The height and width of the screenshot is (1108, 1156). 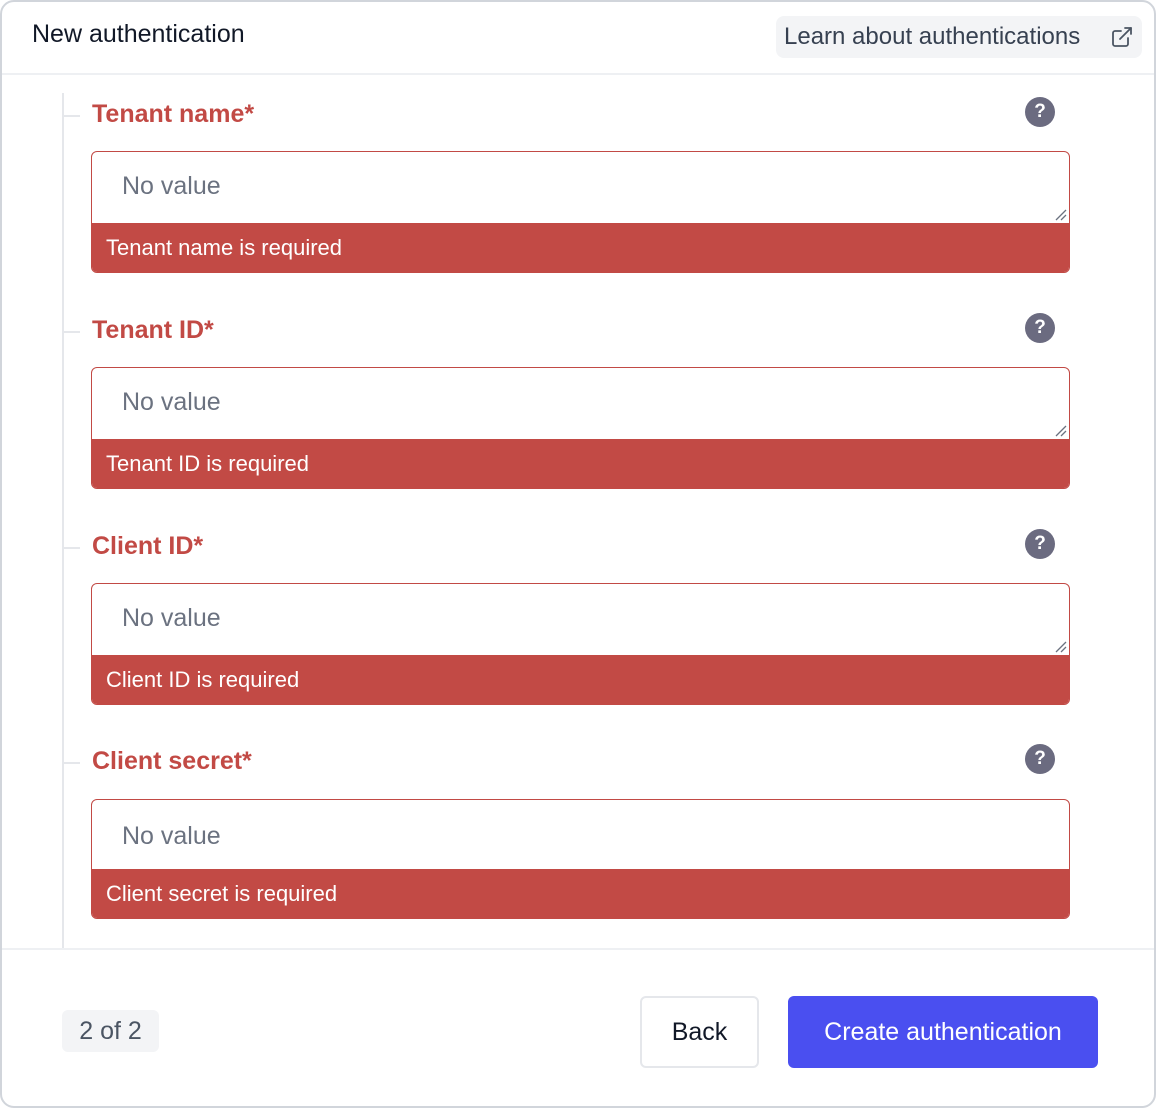 What do you see at coordinates (580, 679) in the screenshot?
I see `client-id-error: Client ID is required` at bounding box center [580, 679].